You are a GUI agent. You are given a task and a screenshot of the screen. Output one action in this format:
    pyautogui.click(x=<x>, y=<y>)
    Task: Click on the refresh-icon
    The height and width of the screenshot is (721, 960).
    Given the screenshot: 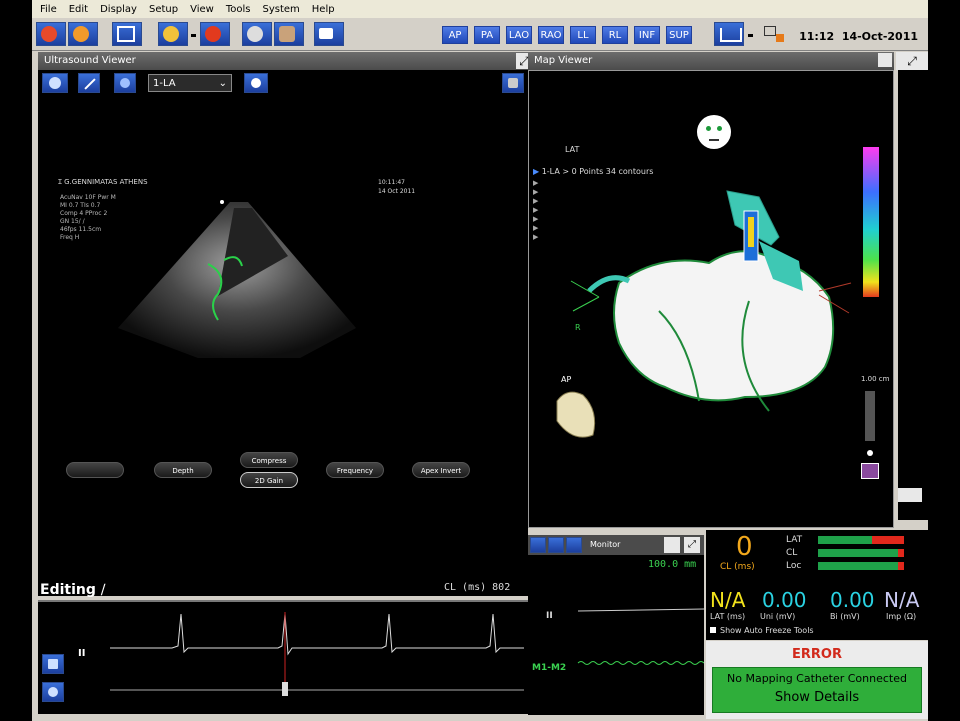 What is the action you would take?
    pyautogui.click(x=53, y=692)
    